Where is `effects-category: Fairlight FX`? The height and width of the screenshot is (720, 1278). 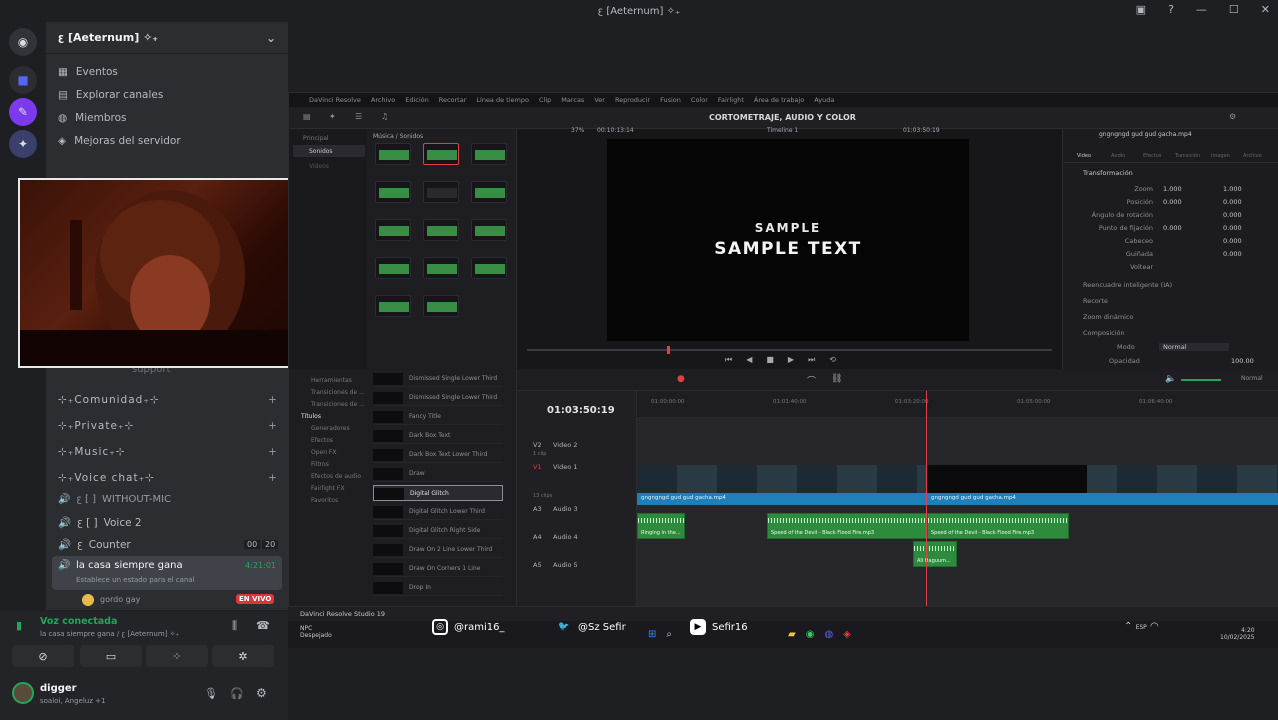 effects-category: Fairlight FX is located at coordinates (327, 488).